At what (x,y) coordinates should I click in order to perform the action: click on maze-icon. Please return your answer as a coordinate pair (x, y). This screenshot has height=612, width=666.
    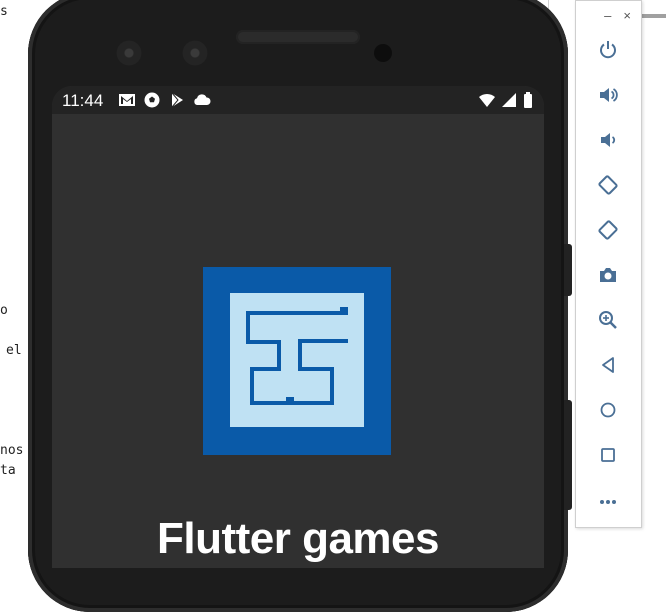
    Looking at the image, I should click on (297, 356).